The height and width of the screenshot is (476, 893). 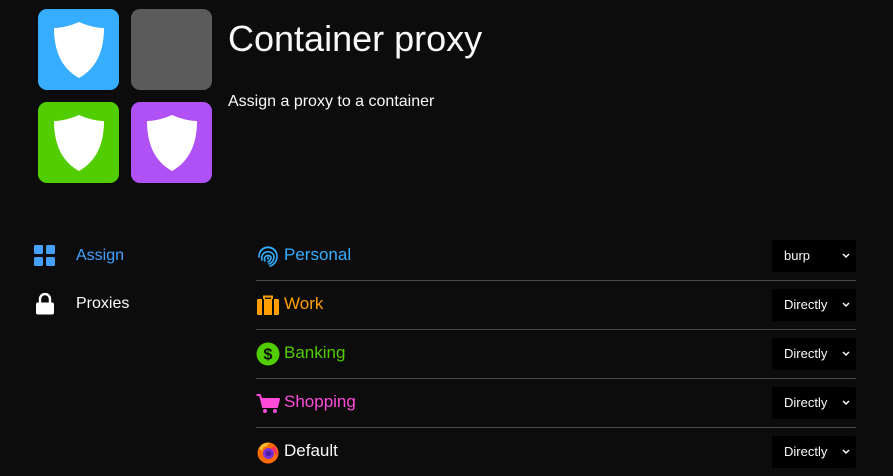 What do you see at coordinates (311, 450) in the screenshot?
I see `container-name: Default` at bounding box center [311, 450].